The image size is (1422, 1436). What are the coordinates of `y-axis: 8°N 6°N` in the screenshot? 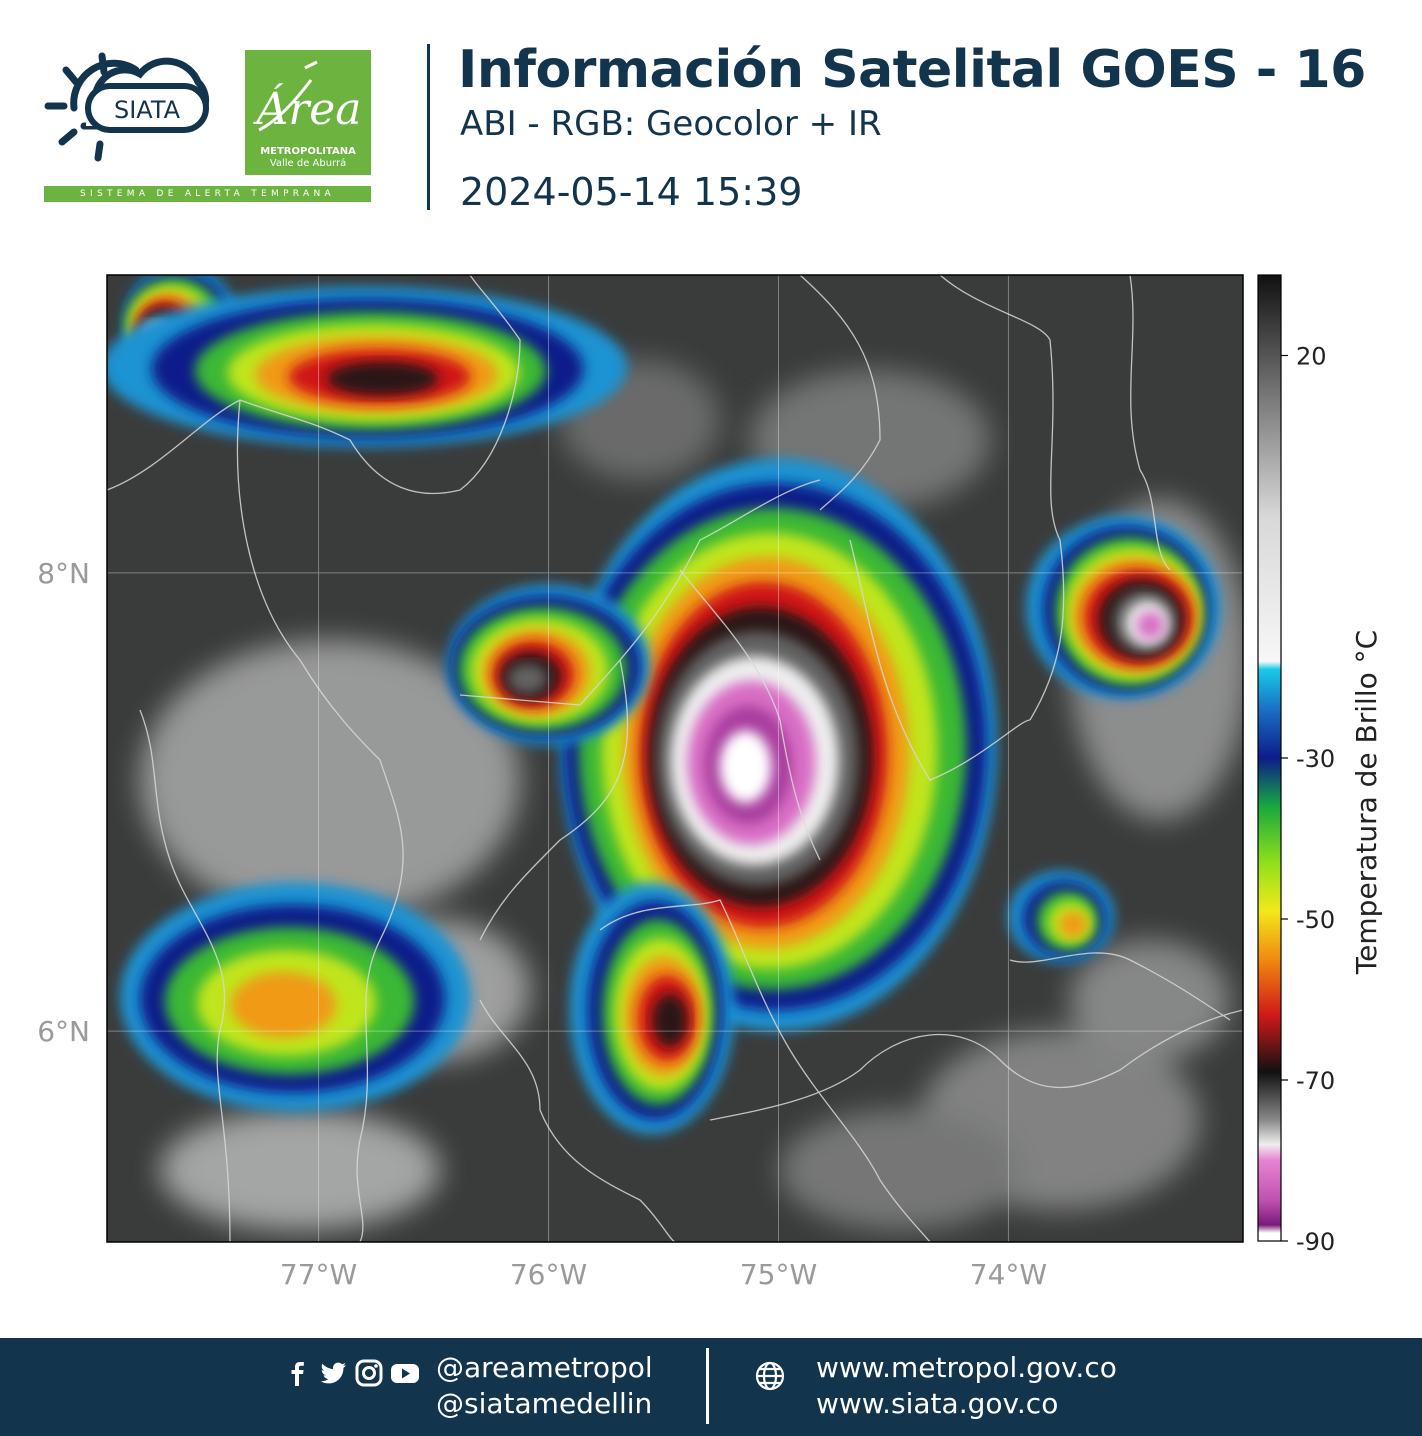 It's located at (63, 802).